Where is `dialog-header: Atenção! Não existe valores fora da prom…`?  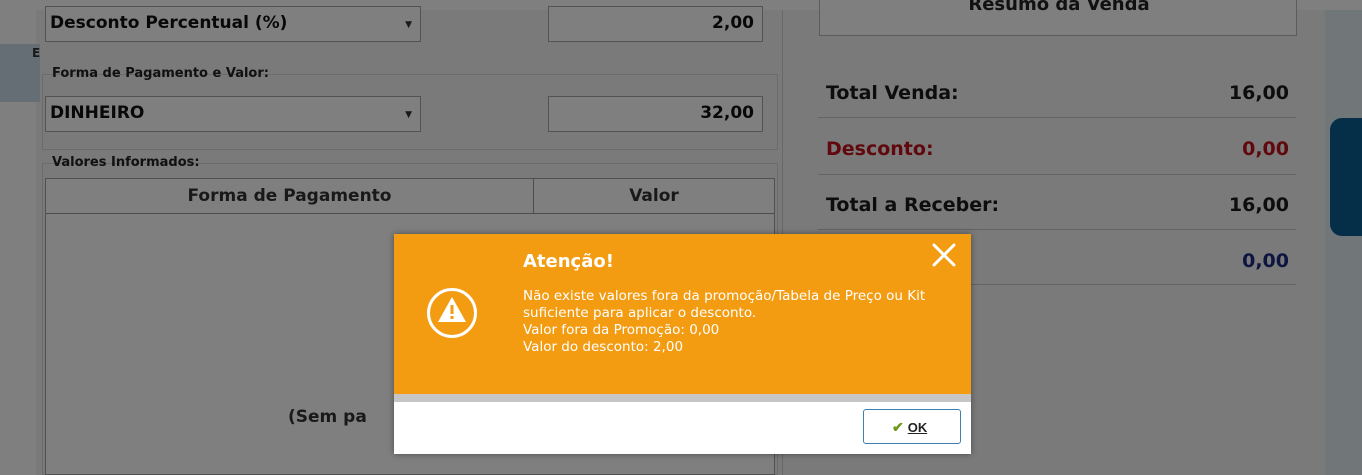
dialog-header: Atenção! Não existe valores fora da prom… is located at coordinates (682, 314).